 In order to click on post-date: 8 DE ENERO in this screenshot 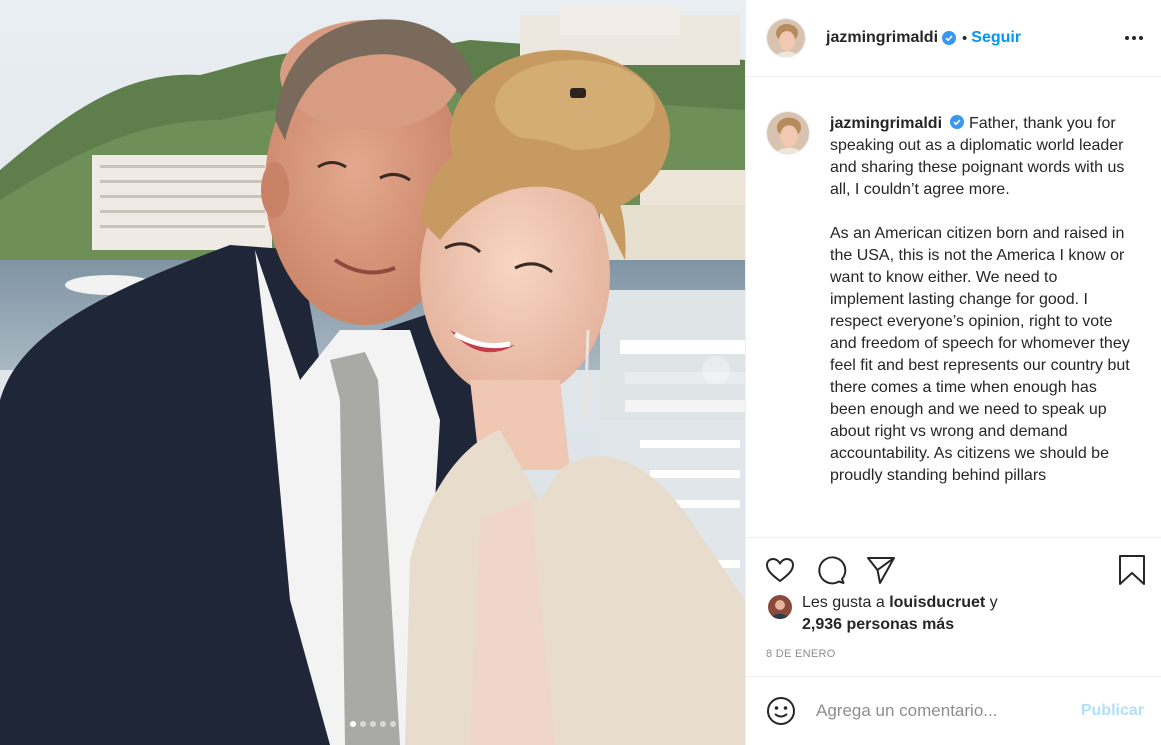, I will do `click(801, 654)`.